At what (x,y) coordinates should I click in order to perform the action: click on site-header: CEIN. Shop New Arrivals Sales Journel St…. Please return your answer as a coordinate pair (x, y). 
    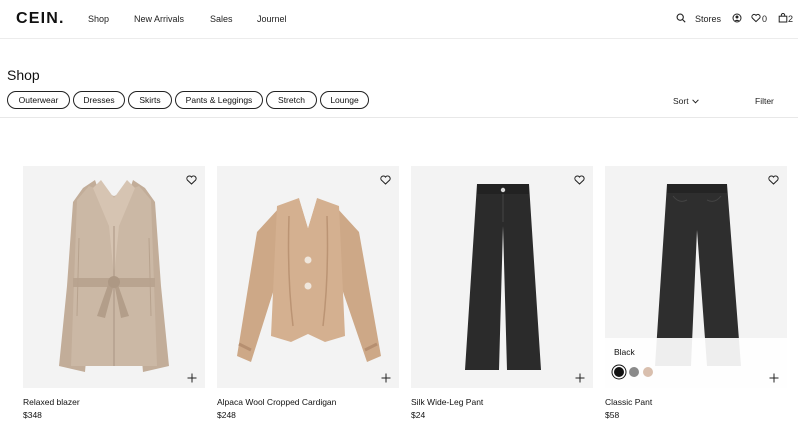
    Looking at the image, I should click on (399, 19).